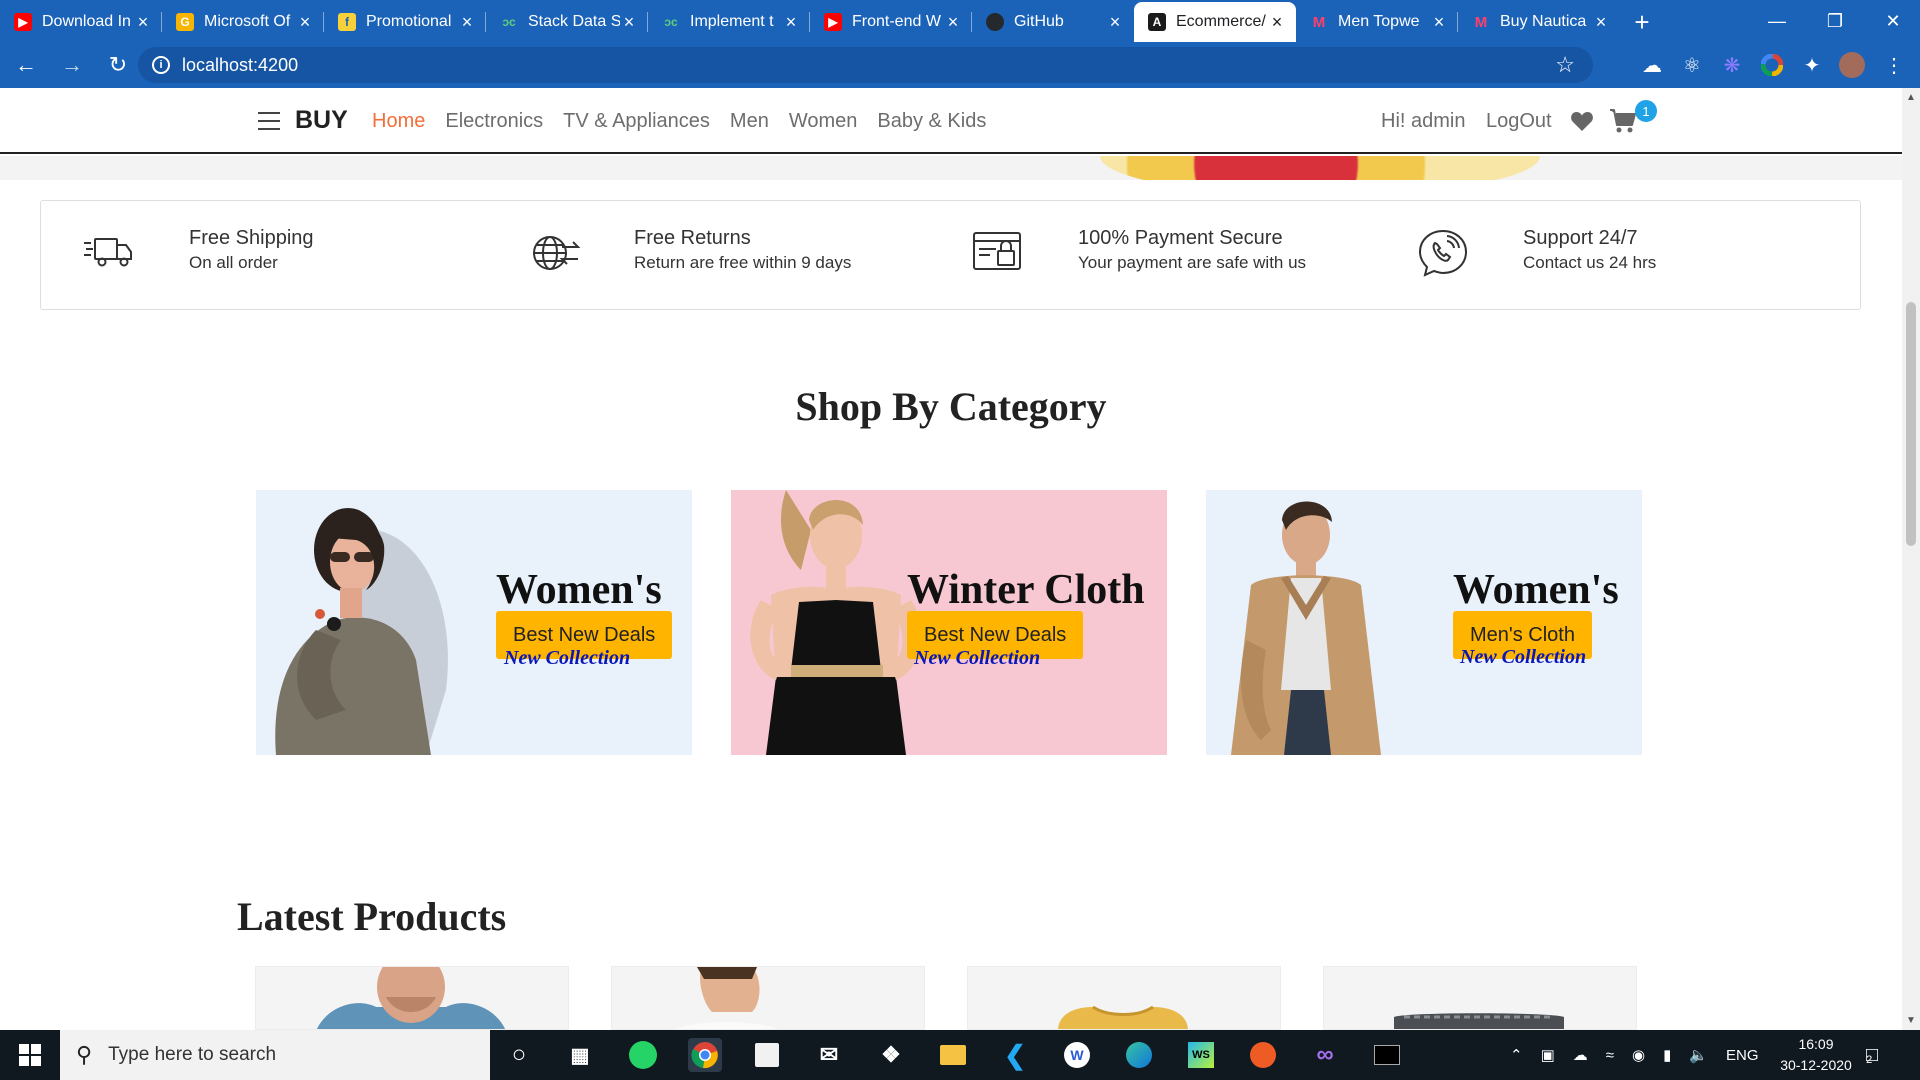 Image resolution: width=1920 pixels, height=1080 pixels. I want to click on scrollbar-thumb, so click(1911, 424).